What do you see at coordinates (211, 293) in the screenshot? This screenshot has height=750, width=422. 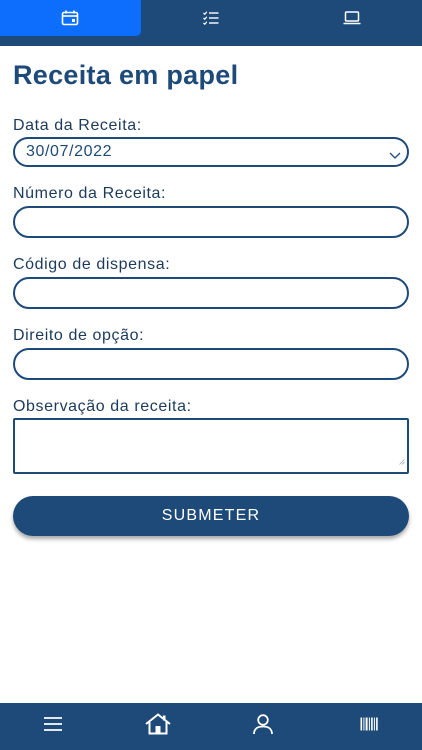 I see `dispense-code-field` at bounding box center [211, 293].